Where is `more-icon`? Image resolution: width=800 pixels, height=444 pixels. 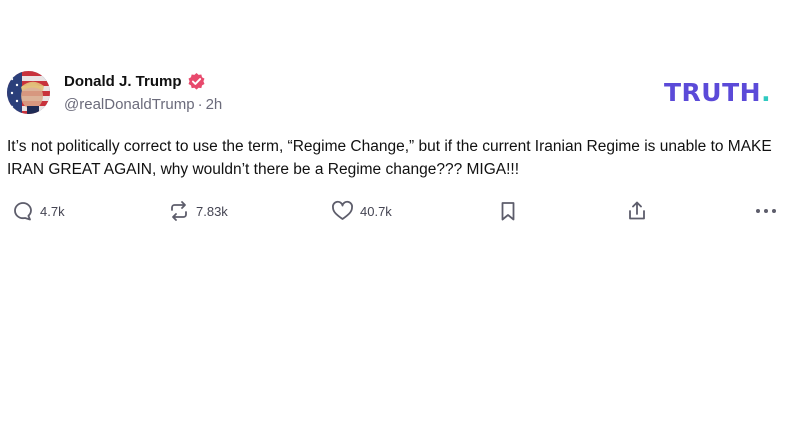 more-icon is located at coordinates (766, 211).